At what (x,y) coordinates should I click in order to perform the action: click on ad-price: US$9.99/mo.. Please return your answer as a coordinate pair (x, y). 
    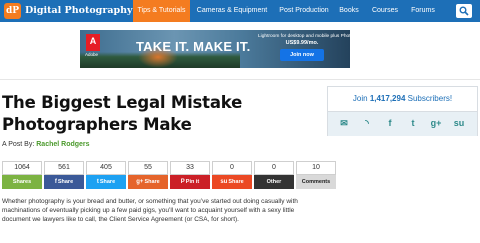
    Looking at the image, I should click on (302, 43).